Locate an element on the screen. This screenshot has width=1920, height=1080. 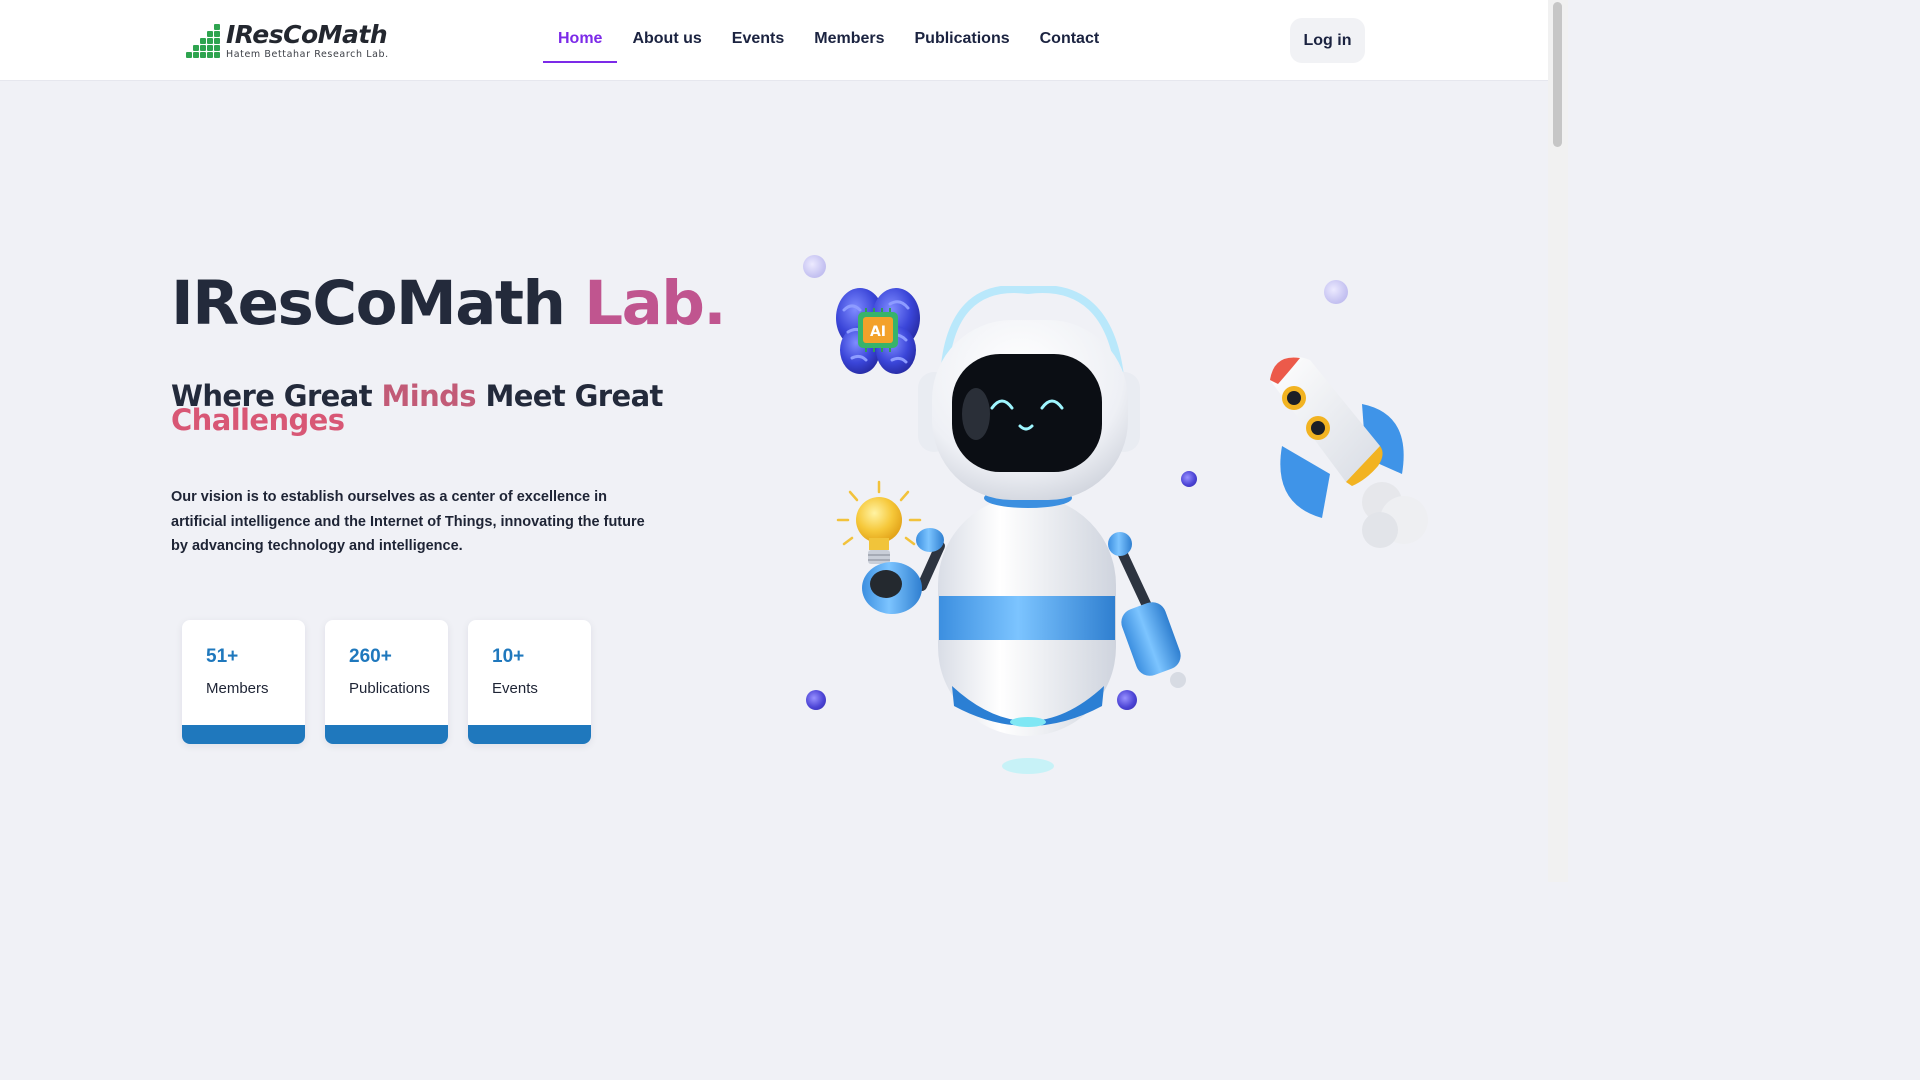
stat-card-publications: 260+ Publications is located at coordinates (386, 682).